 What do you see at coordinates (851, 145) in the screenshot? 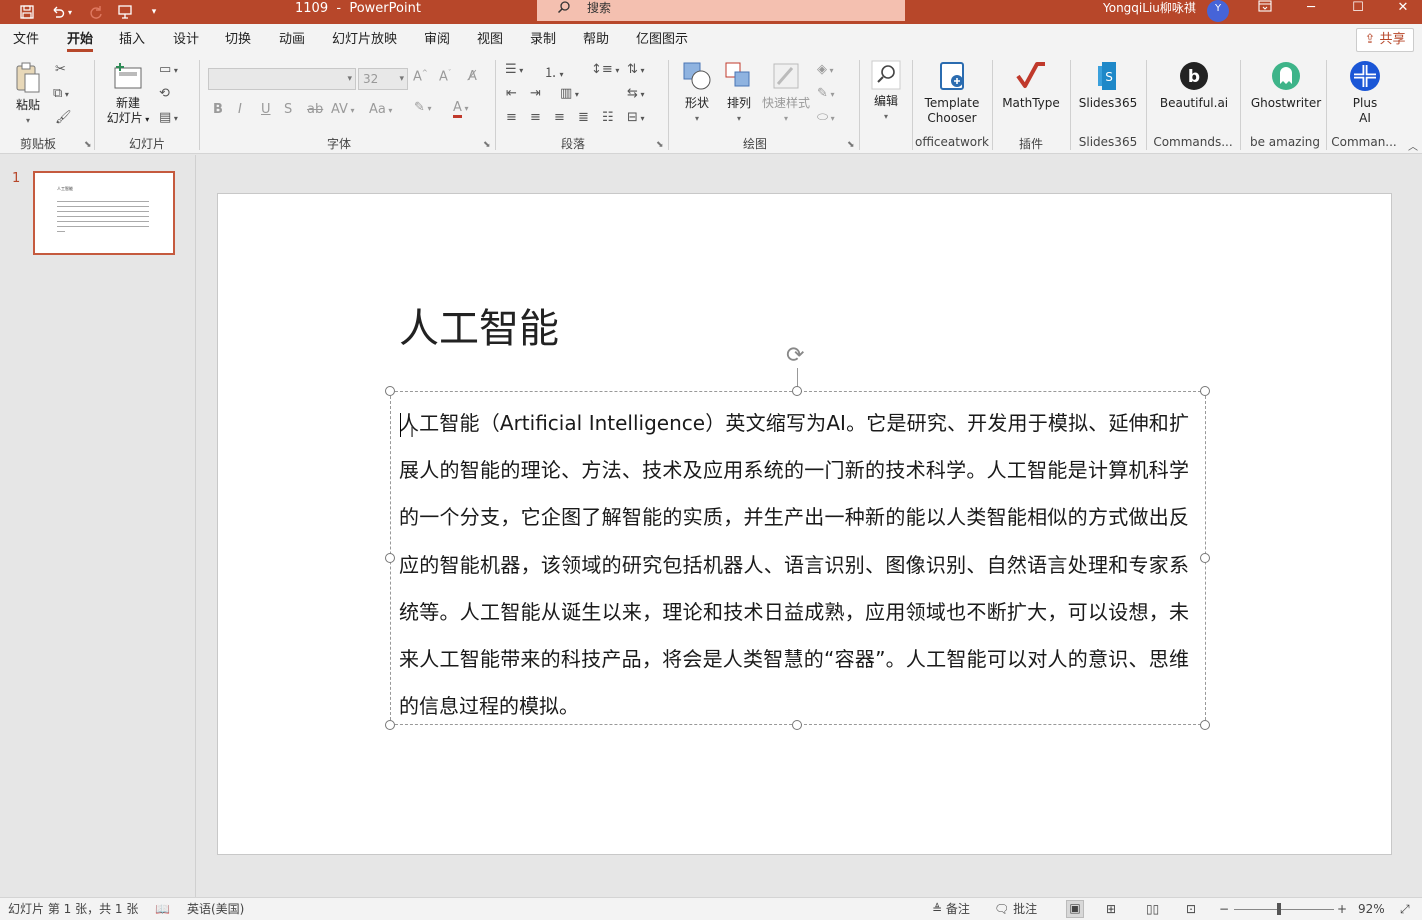
I see `drawing-launcher-icon: ⬊` at bounding box center [851, 145].